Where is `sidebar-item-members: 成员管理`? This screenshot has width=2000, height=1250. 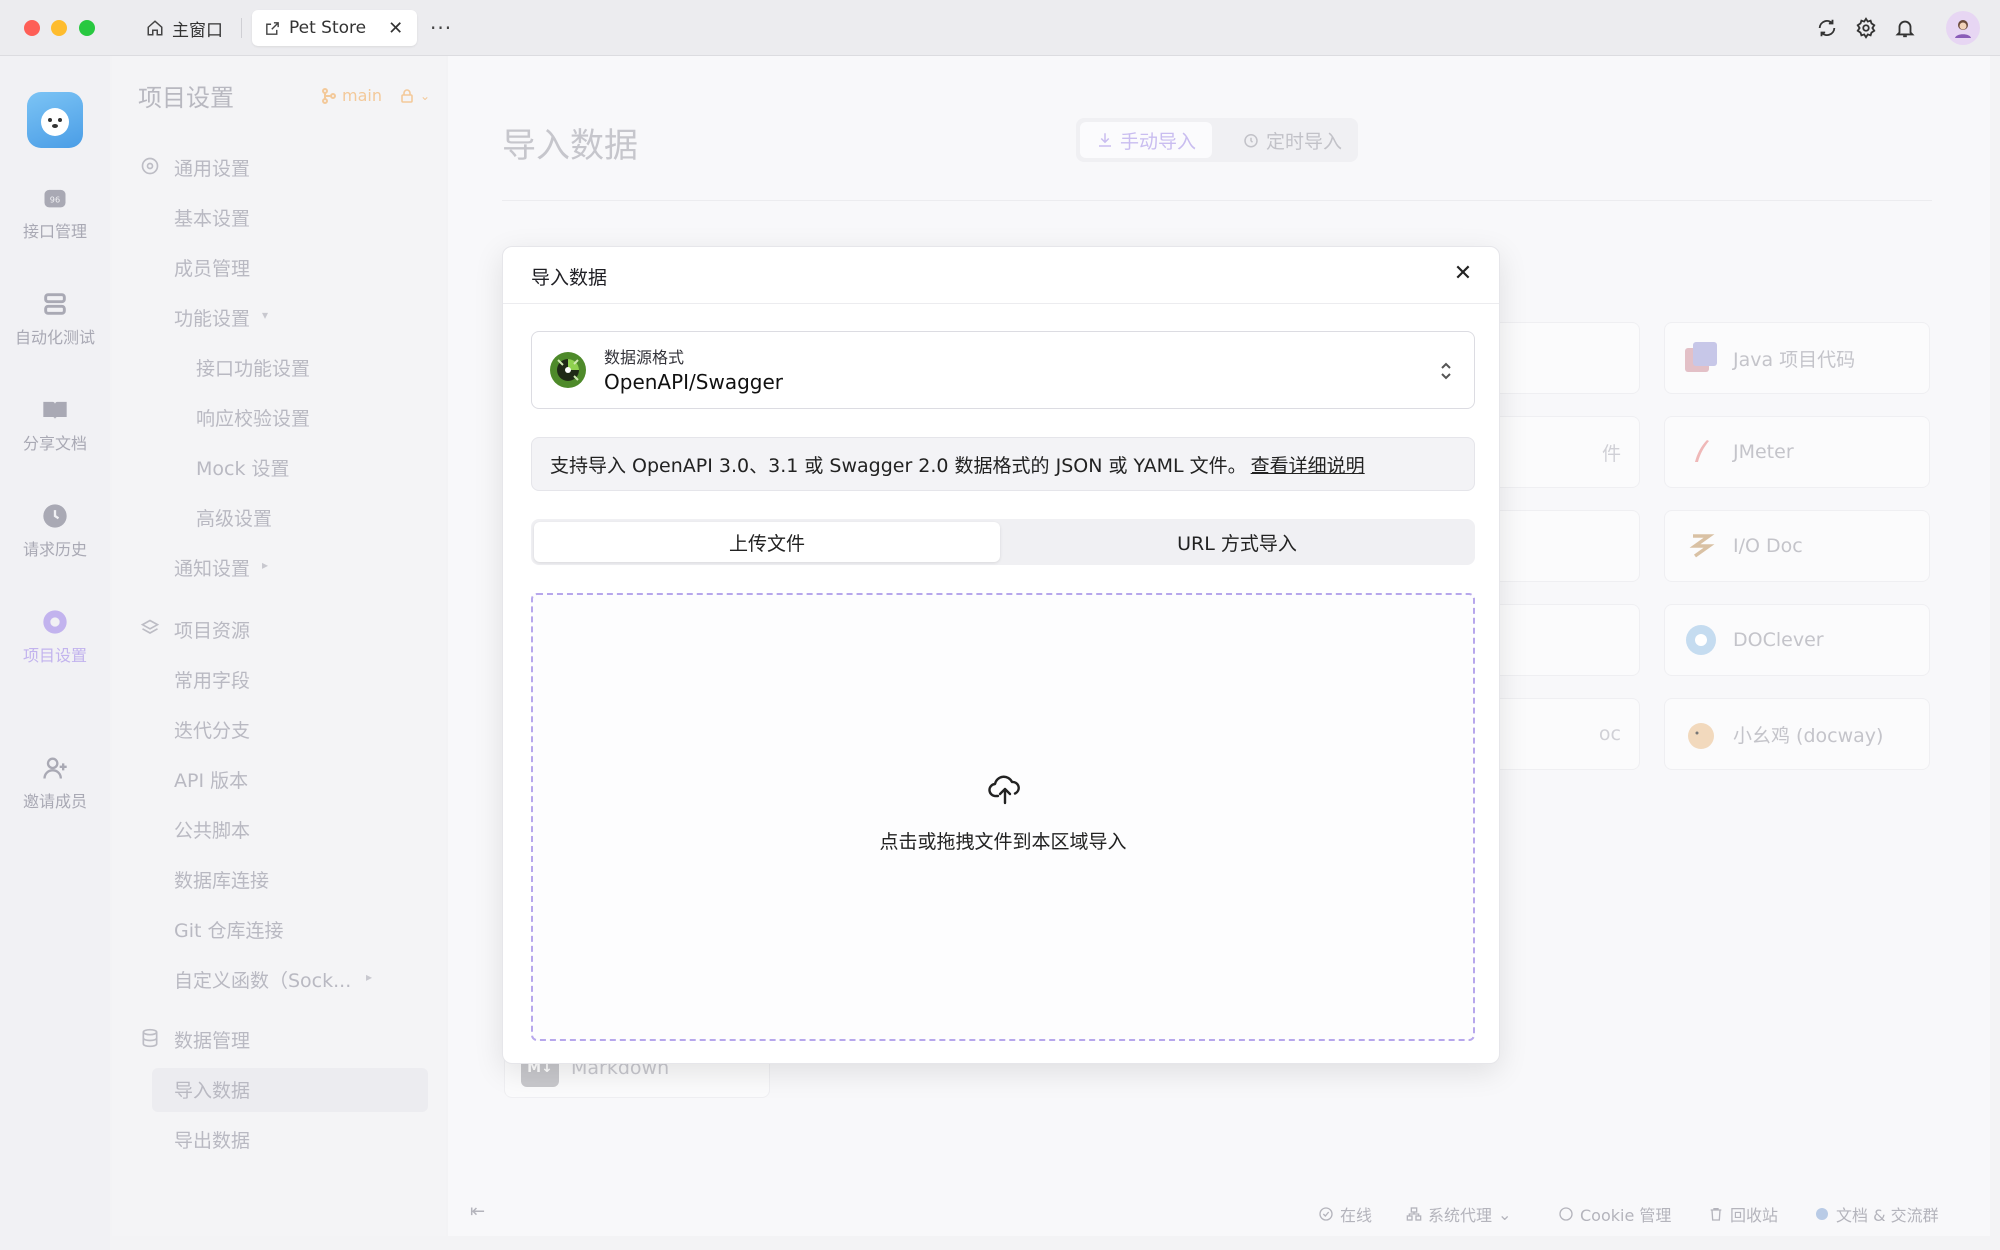 sidebar-item-members: 成员管理 is located at coordinates (212, 267).